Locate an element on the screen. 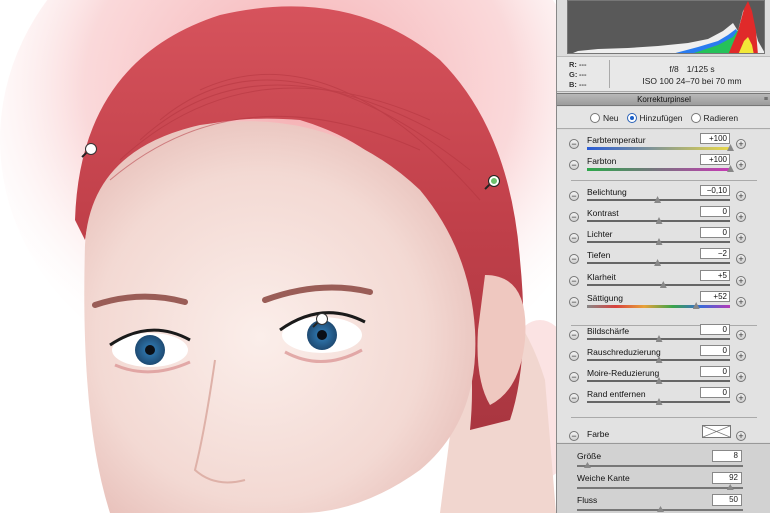 The height and width of the screenshot is (513, 770). slider-row-moire: − Moire-Reduzierung 0 + is located at coordinates (663, 377).